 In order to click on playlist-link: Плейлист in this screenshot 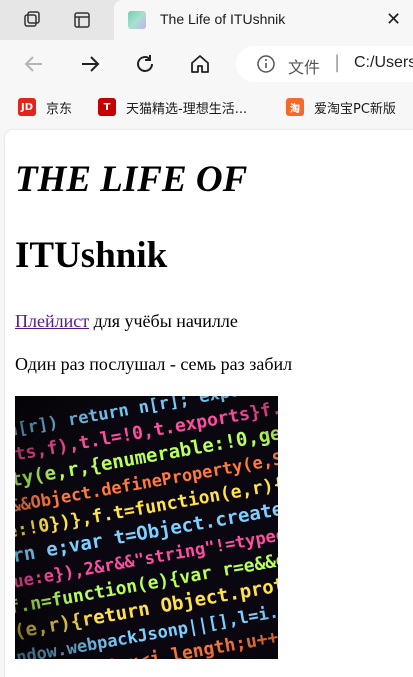, I will do `click(52, 321)`.